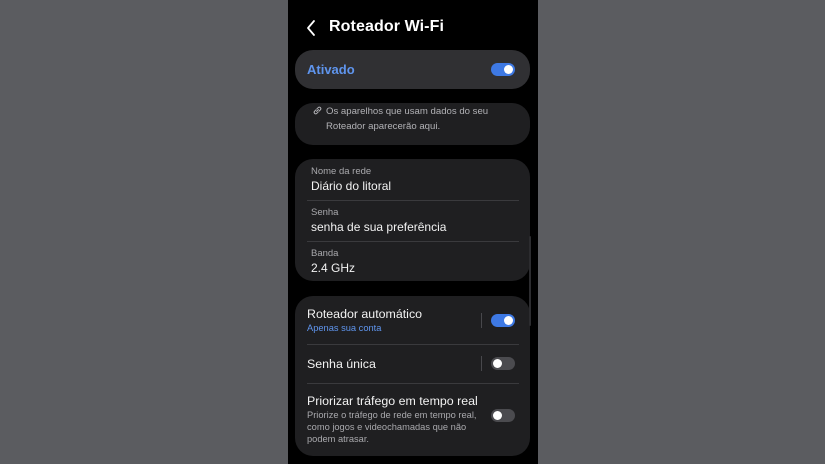 This screenshot has height=464, width=825. What do you see at coordinates (344, 328) in the screenshot?
I see `auto-hotspot-subtitle: Apenas sua conta` at bounding box center [344, 328].